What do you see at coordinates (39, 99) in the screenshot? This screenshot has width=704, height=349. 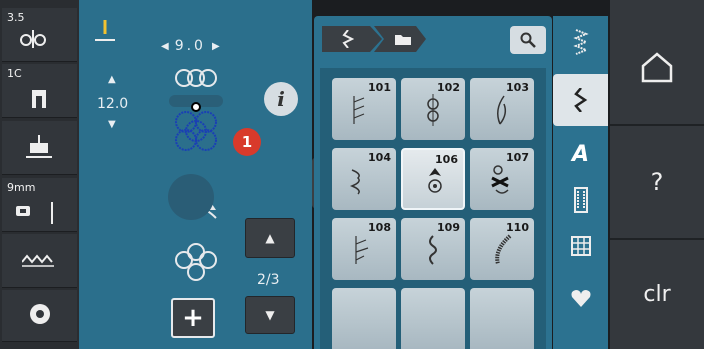 I see `presser-foot-icon` at bounding box center [39, 99].